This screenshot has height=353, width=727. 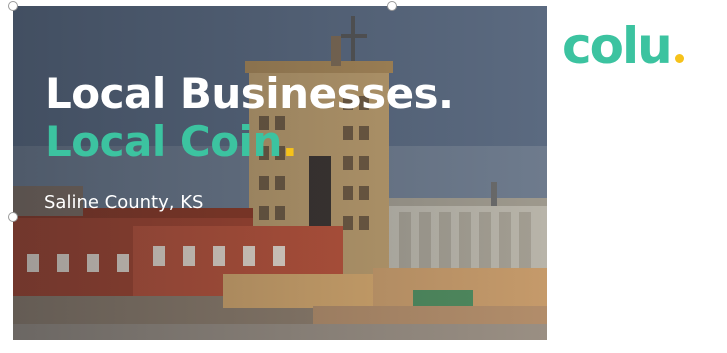 What do you see at coordinates (289, 141) in the screenshot?
I see `headline-period: .` at bounding box center [289, 141].